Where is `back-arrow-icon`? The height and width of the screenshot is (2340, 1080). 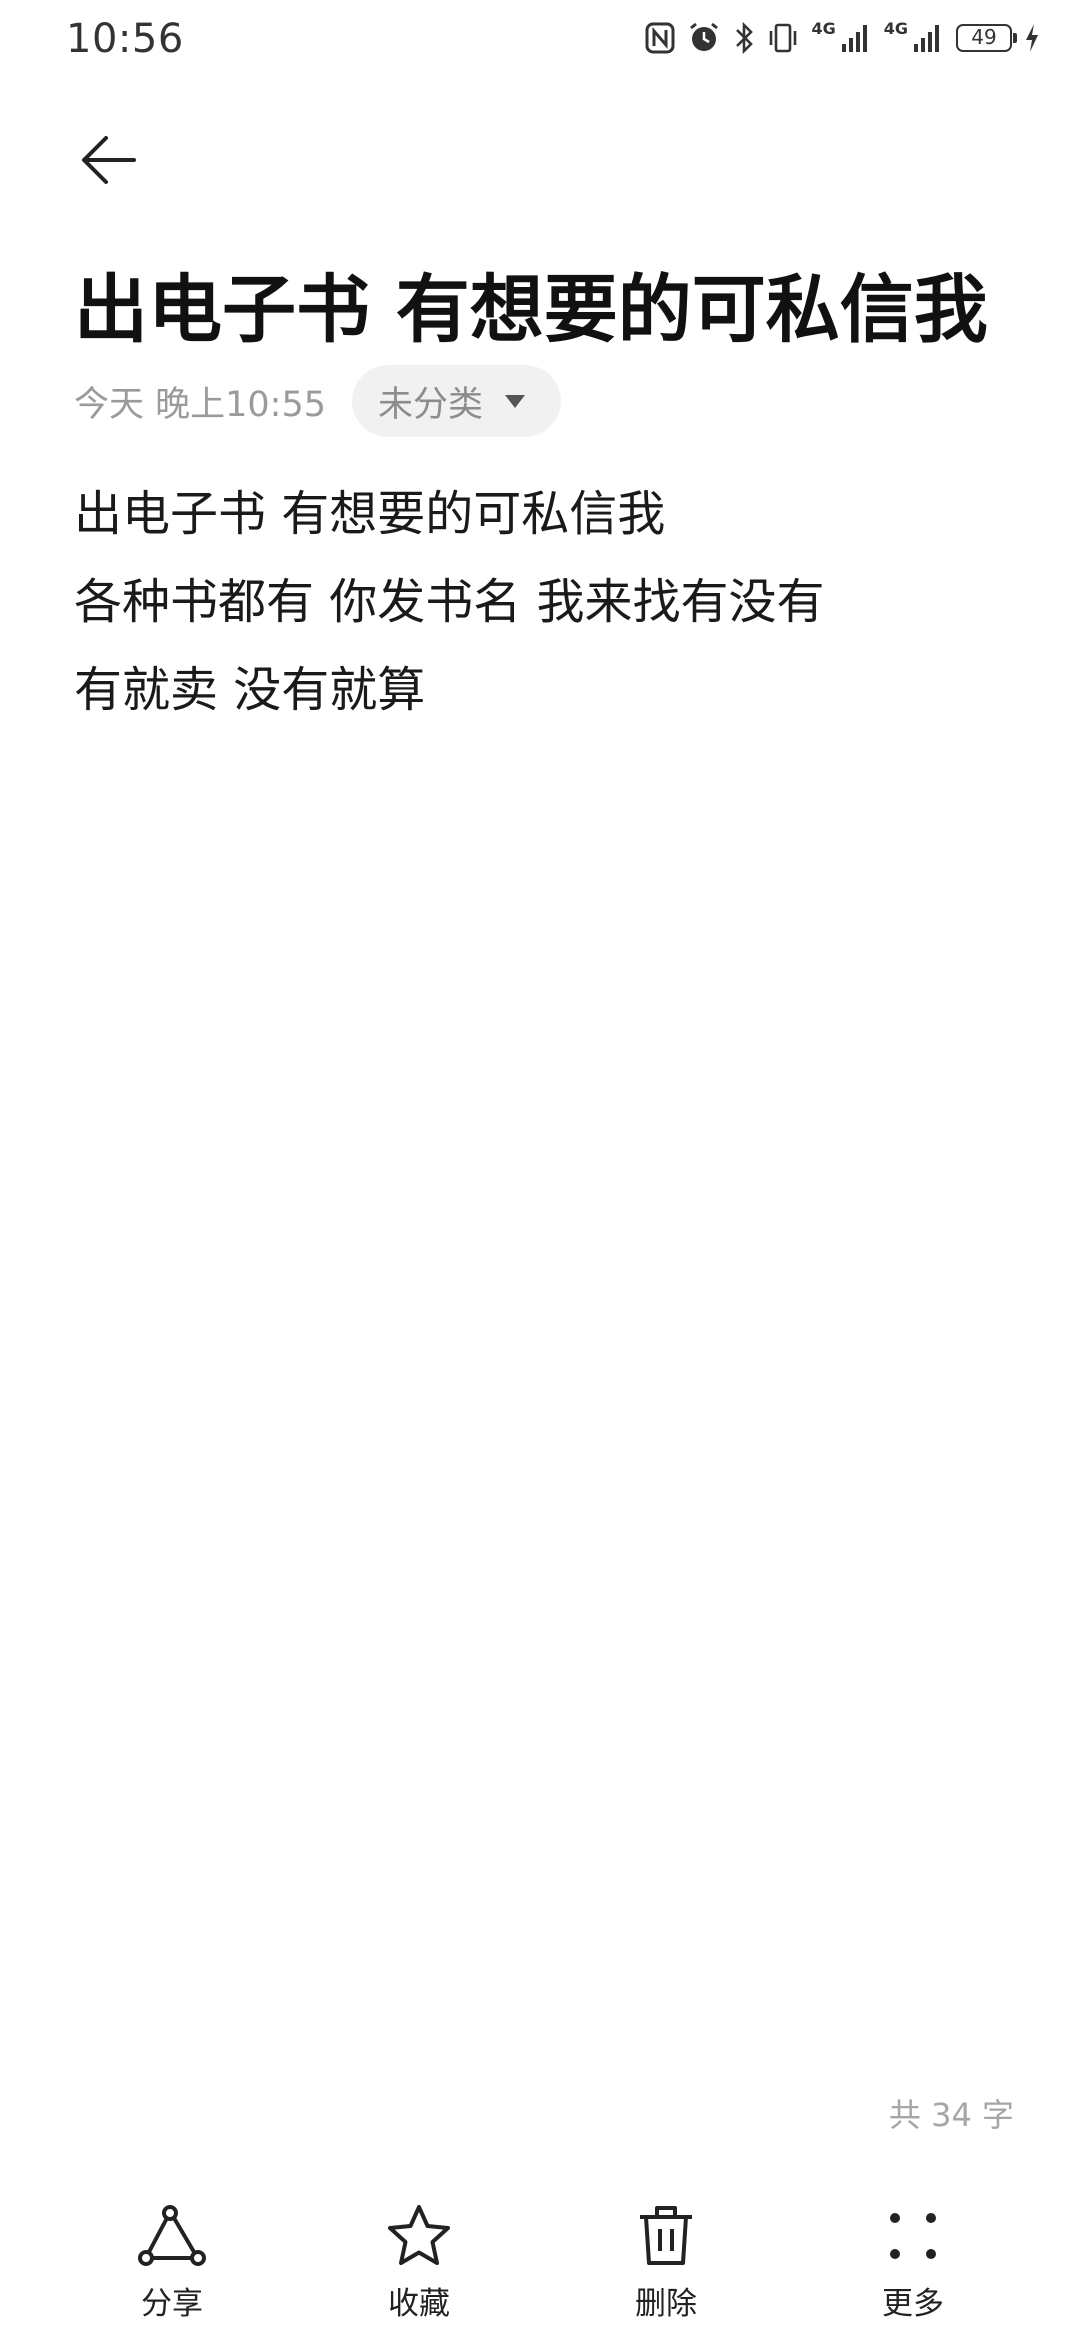 back-arrow-icon is located at coordinates (109, 160).